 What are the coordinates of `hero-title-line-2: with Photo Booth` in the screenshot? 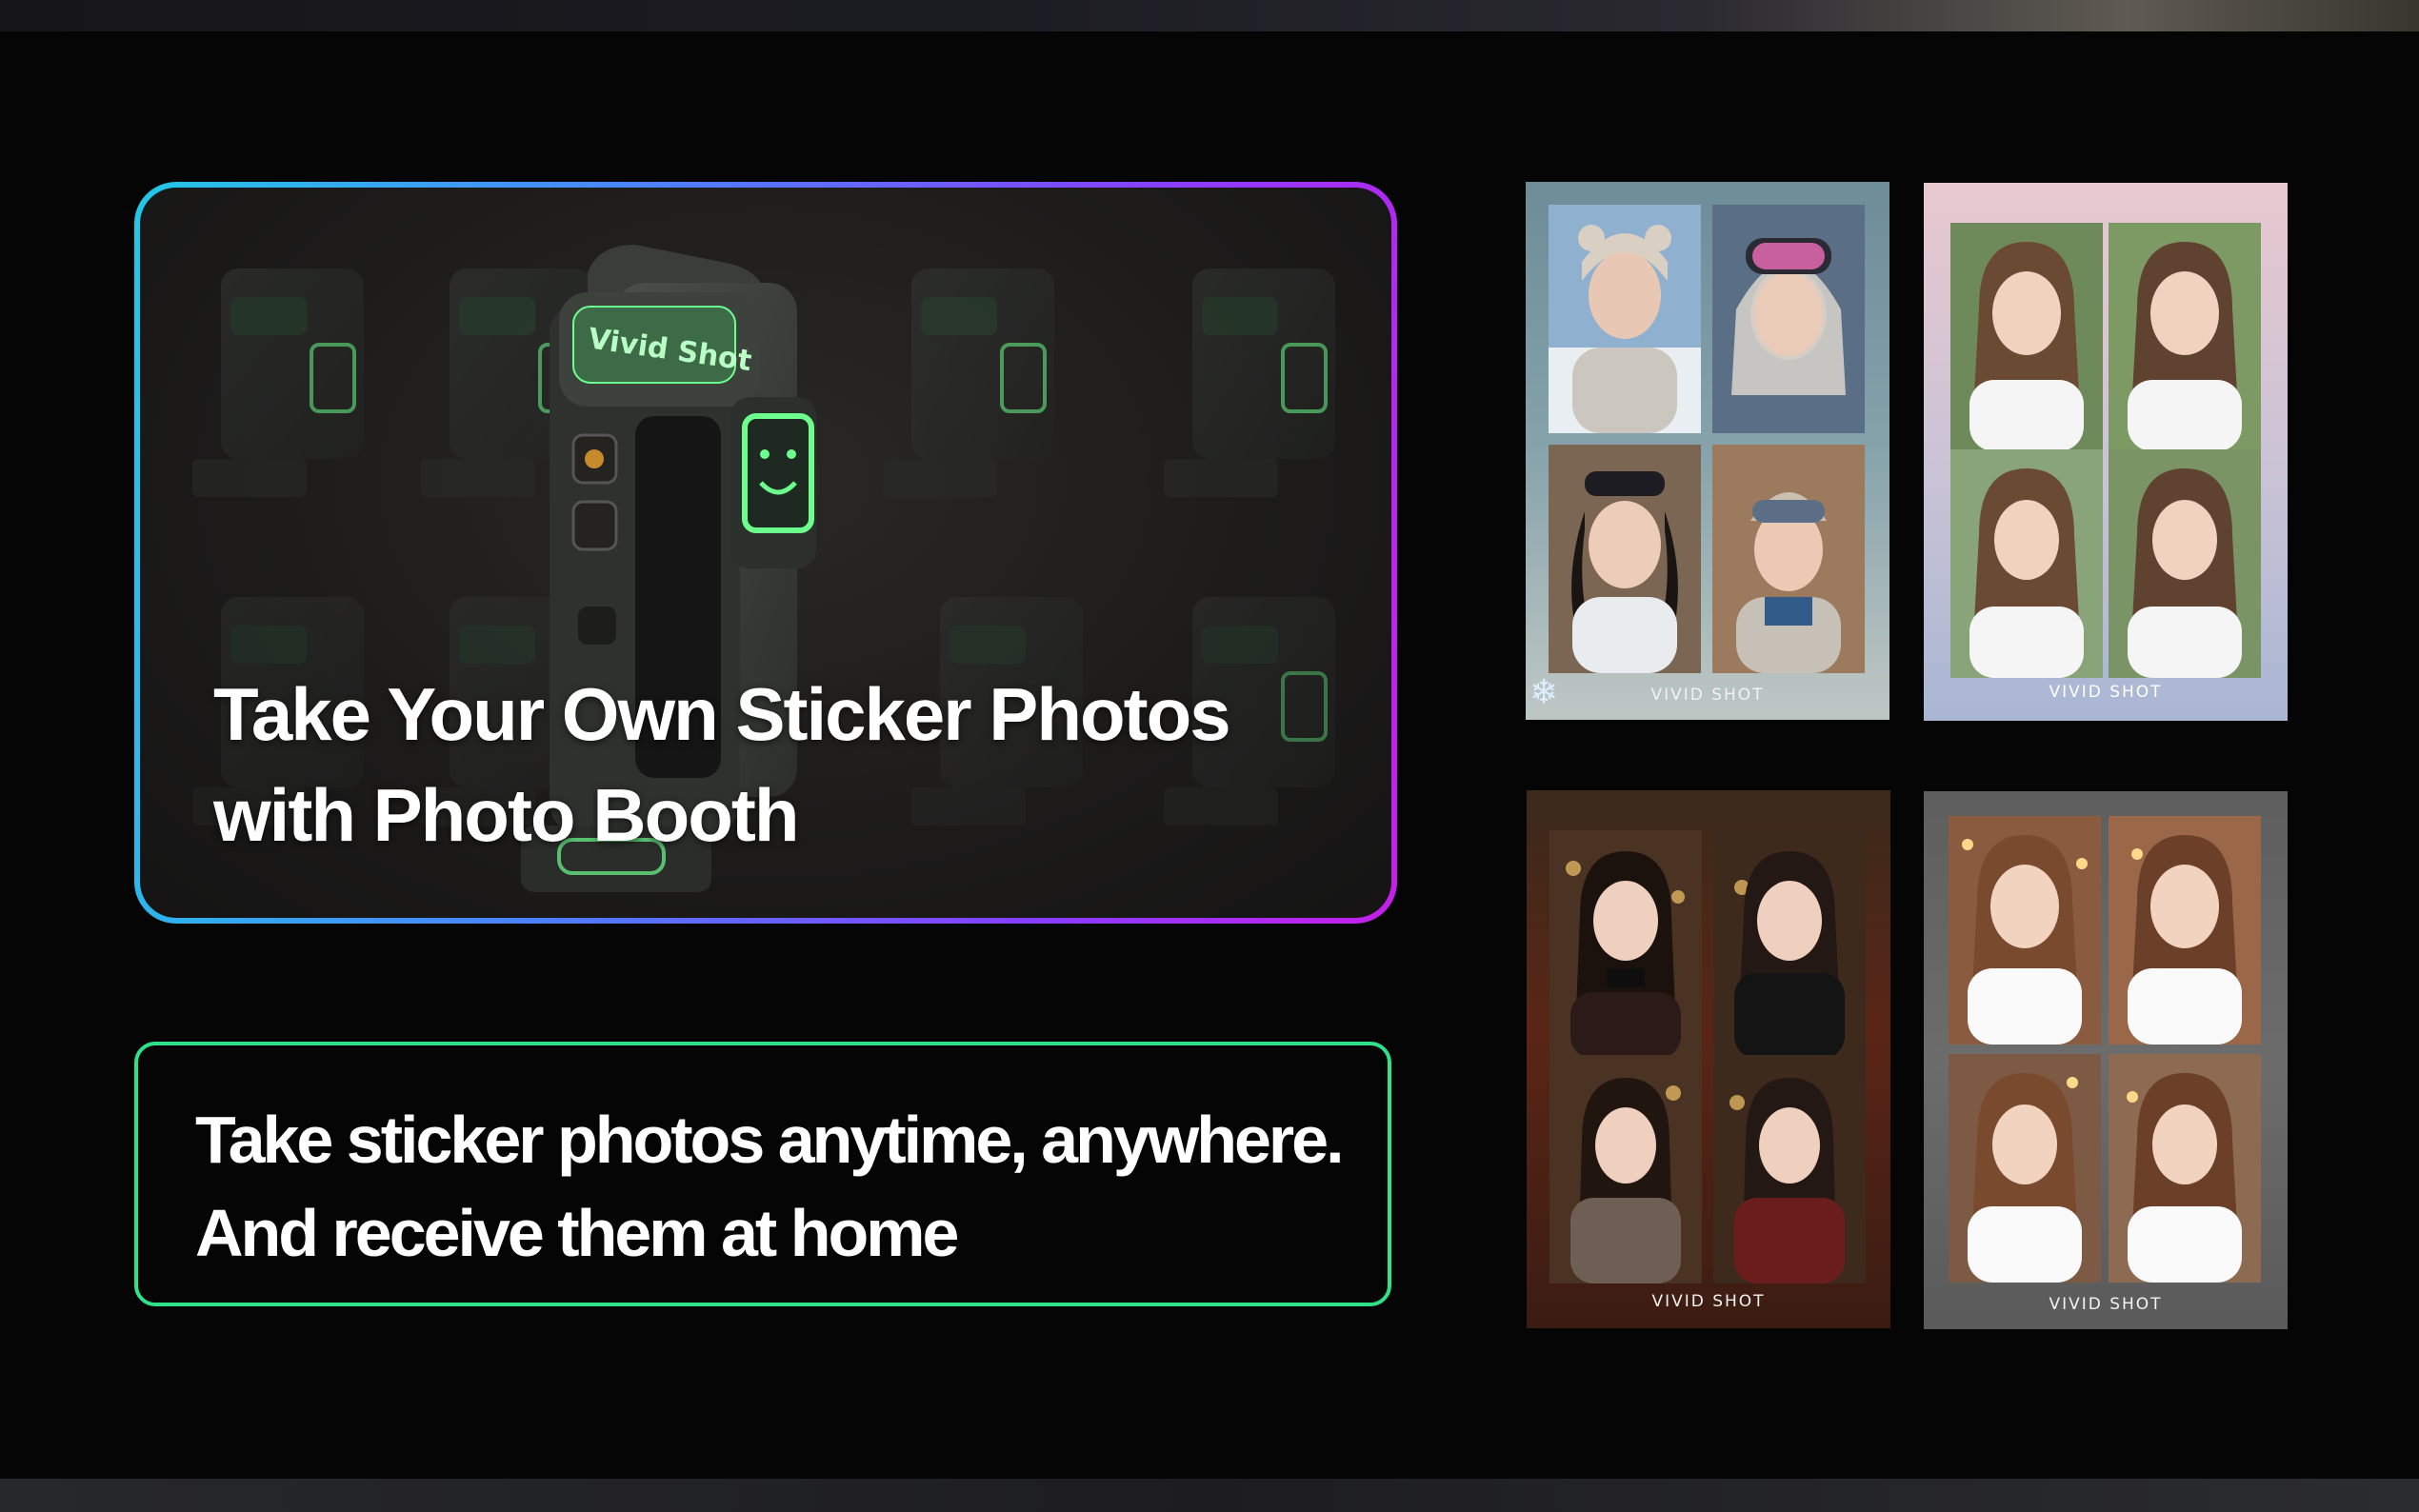 It's located at (506, 815).